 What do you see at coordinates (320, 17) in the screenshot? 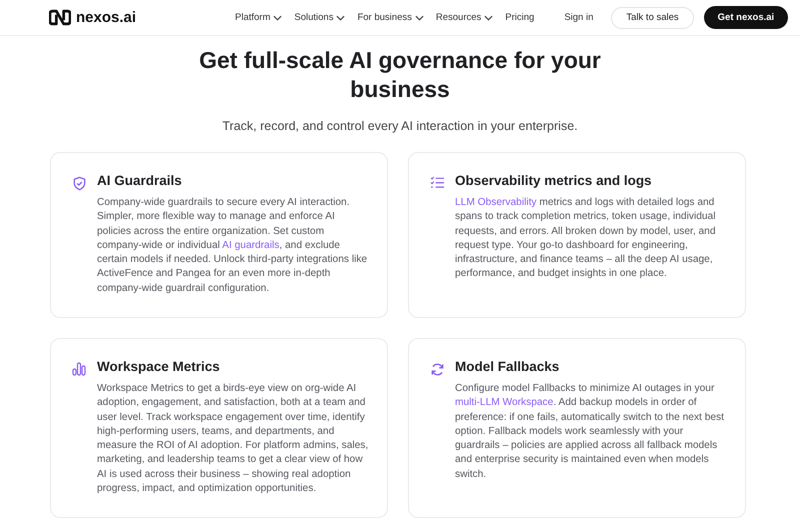
I see `nav-link: Solutions` at bounding box center [320, 17].